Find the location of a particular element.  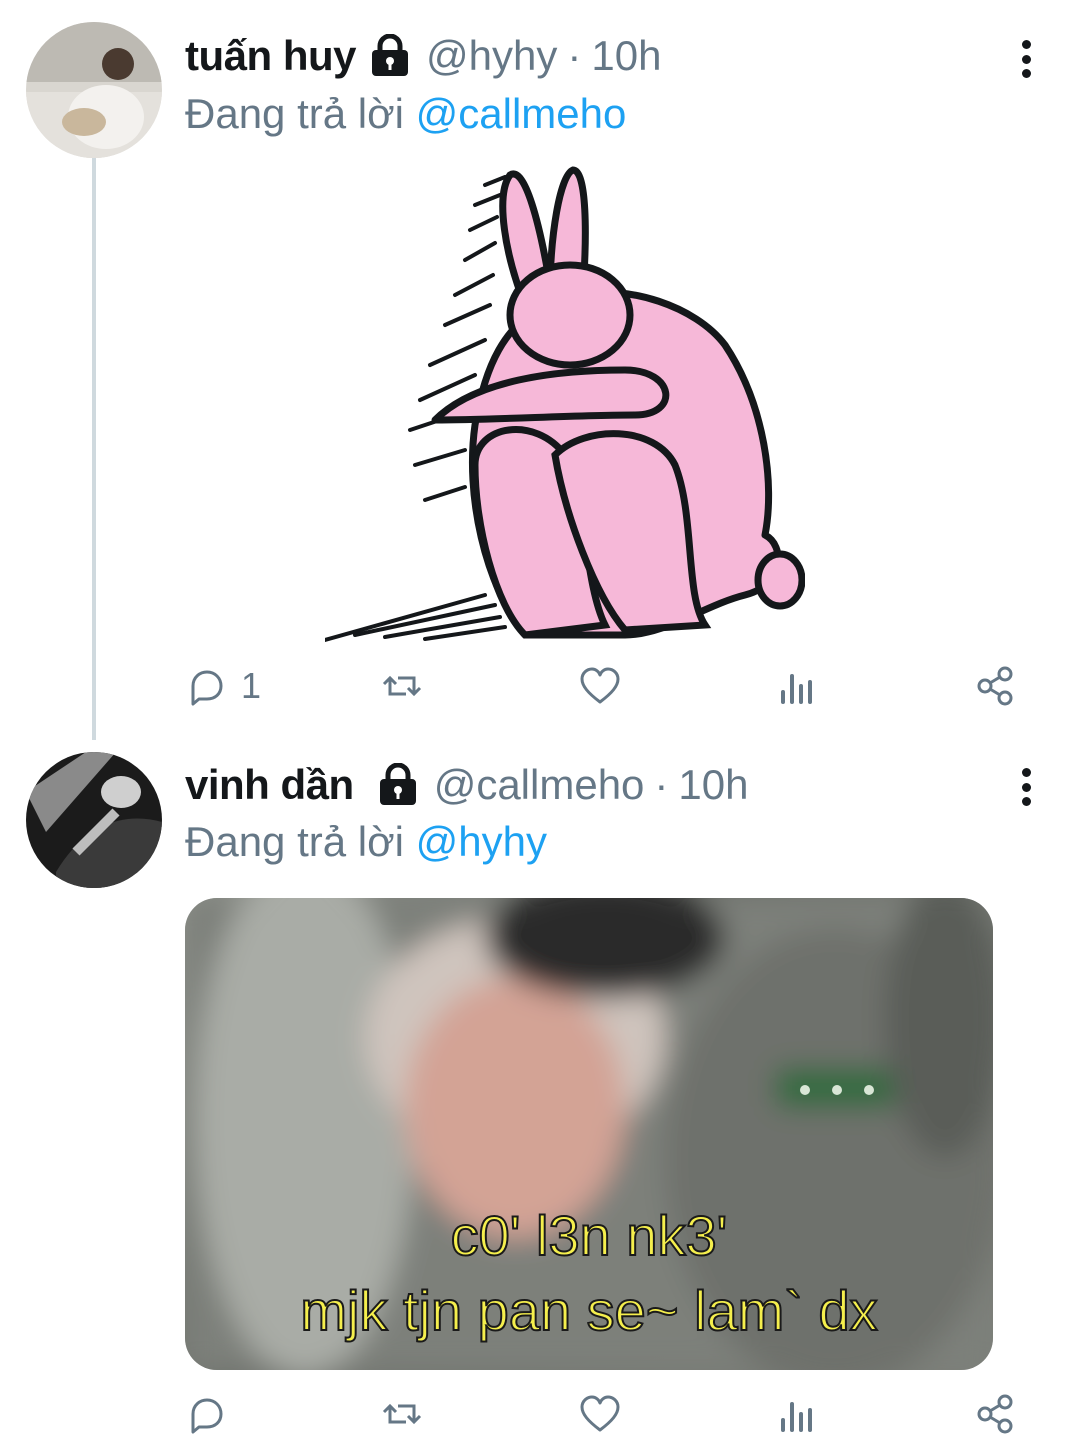

reply-count: 1 is located at coordinates (251, 685).